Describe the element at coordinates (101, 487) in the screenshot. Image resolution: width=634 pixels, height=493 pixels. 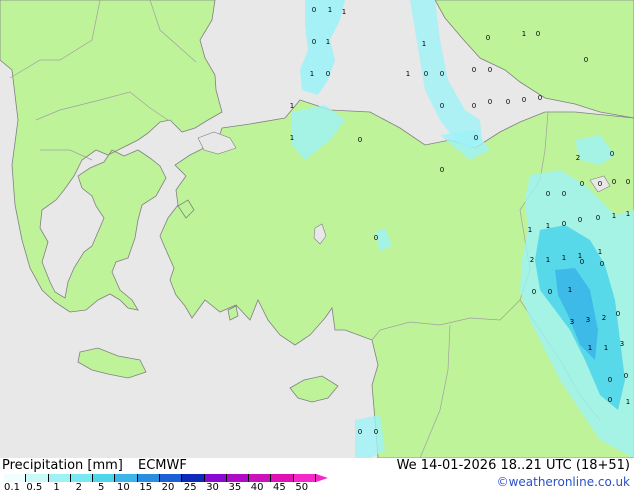
I see `colorbar-tick-label: 5` at that location.